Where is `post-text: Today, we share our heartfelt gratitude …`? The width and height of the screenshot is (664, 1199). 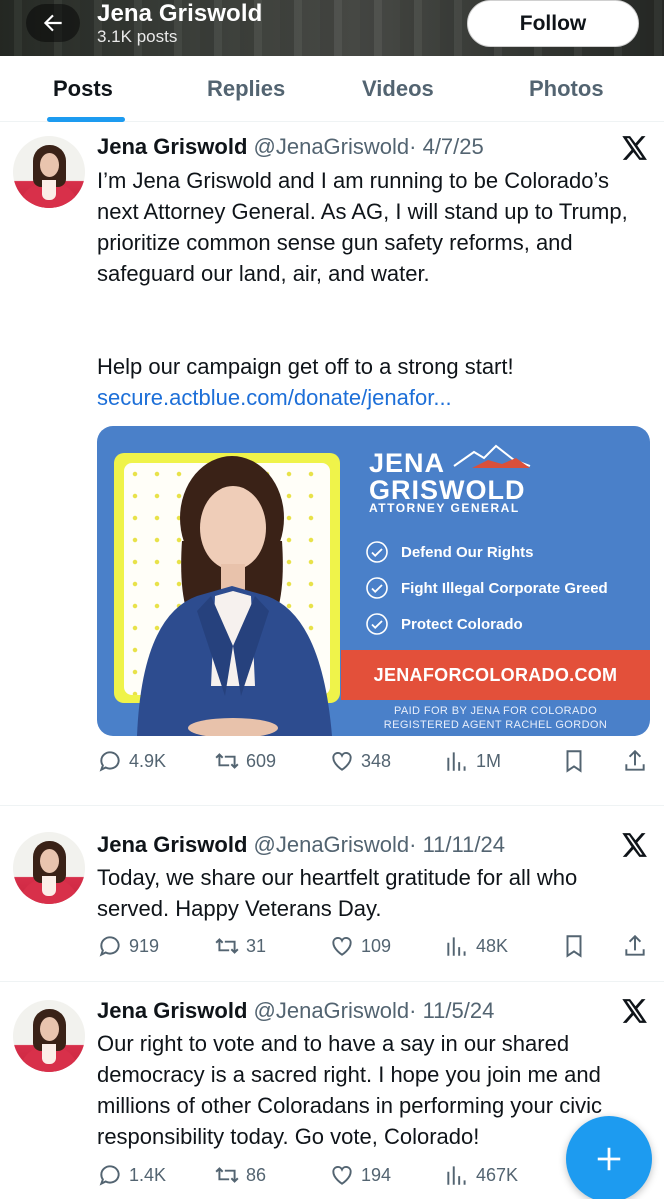 post-text: Today, we share our heartfelt gratitude … is located at coordinates (337, 893).